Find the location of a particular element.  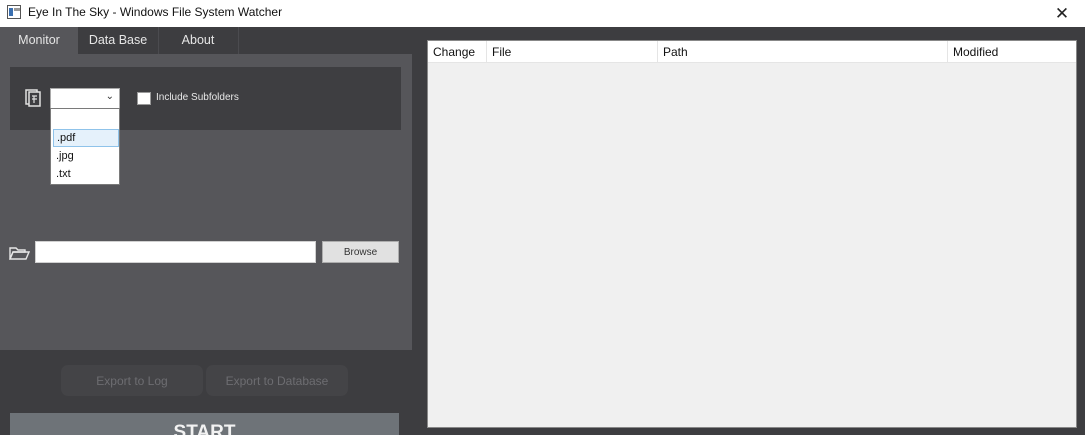

close-button: ✕ is located at coordinates (1062, 13).